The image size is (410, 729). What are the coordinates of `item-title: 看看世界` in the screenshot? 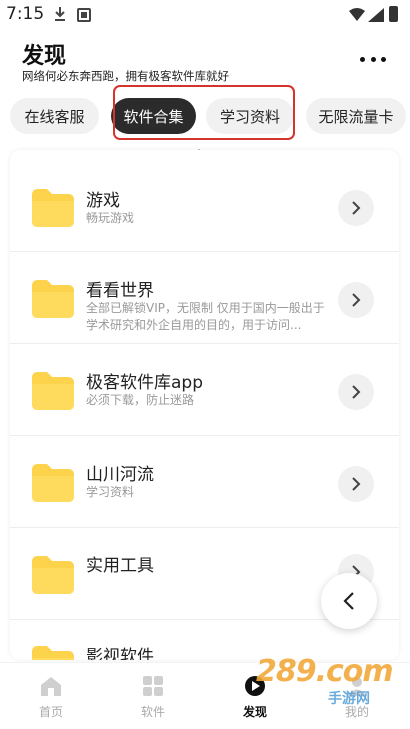 It's located at (120, 291).